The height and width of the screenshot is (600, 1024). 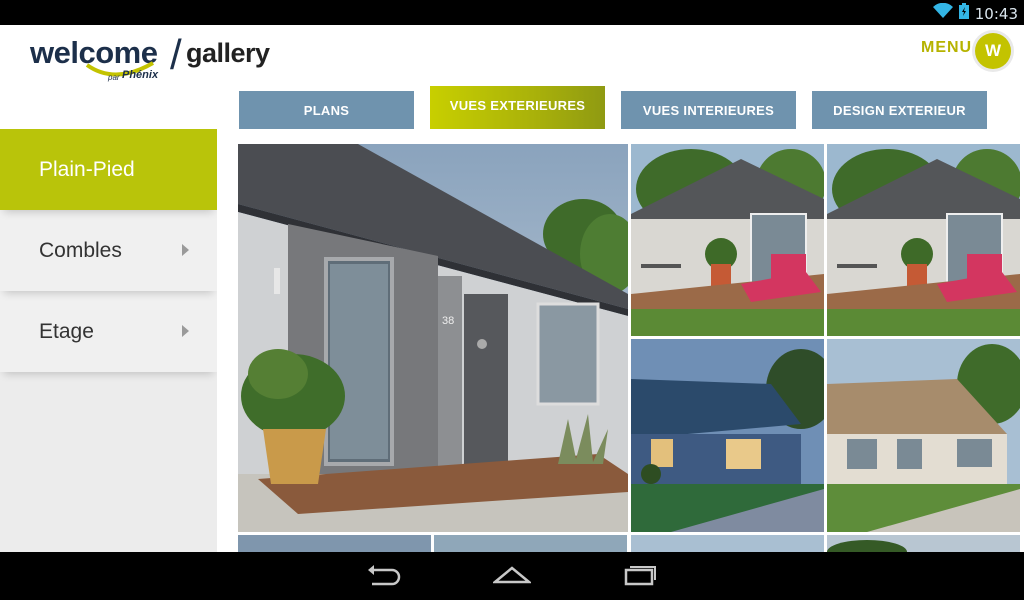 What do you see at coordinates (996, 13) in the screenshot?
I see `status-time: 10:43` at bounding box center [996, 13].